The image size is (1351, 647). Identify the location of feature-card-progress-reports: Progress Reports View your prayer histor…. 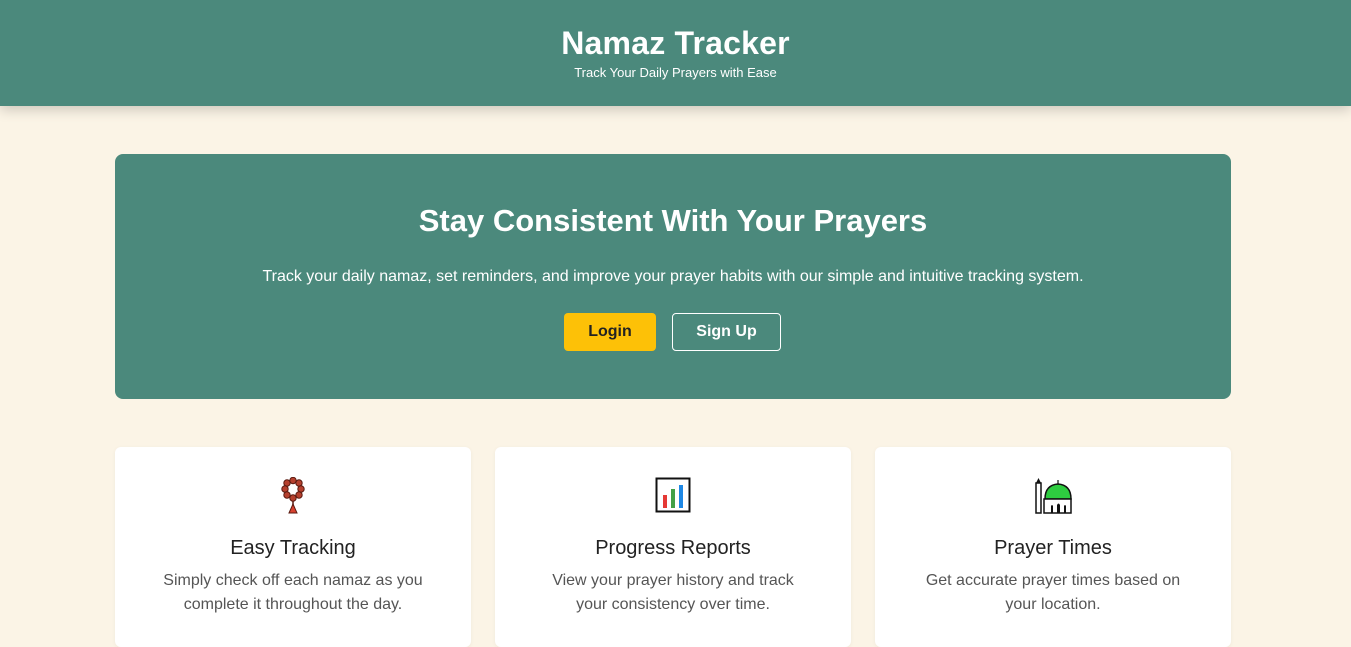
(673, 547).